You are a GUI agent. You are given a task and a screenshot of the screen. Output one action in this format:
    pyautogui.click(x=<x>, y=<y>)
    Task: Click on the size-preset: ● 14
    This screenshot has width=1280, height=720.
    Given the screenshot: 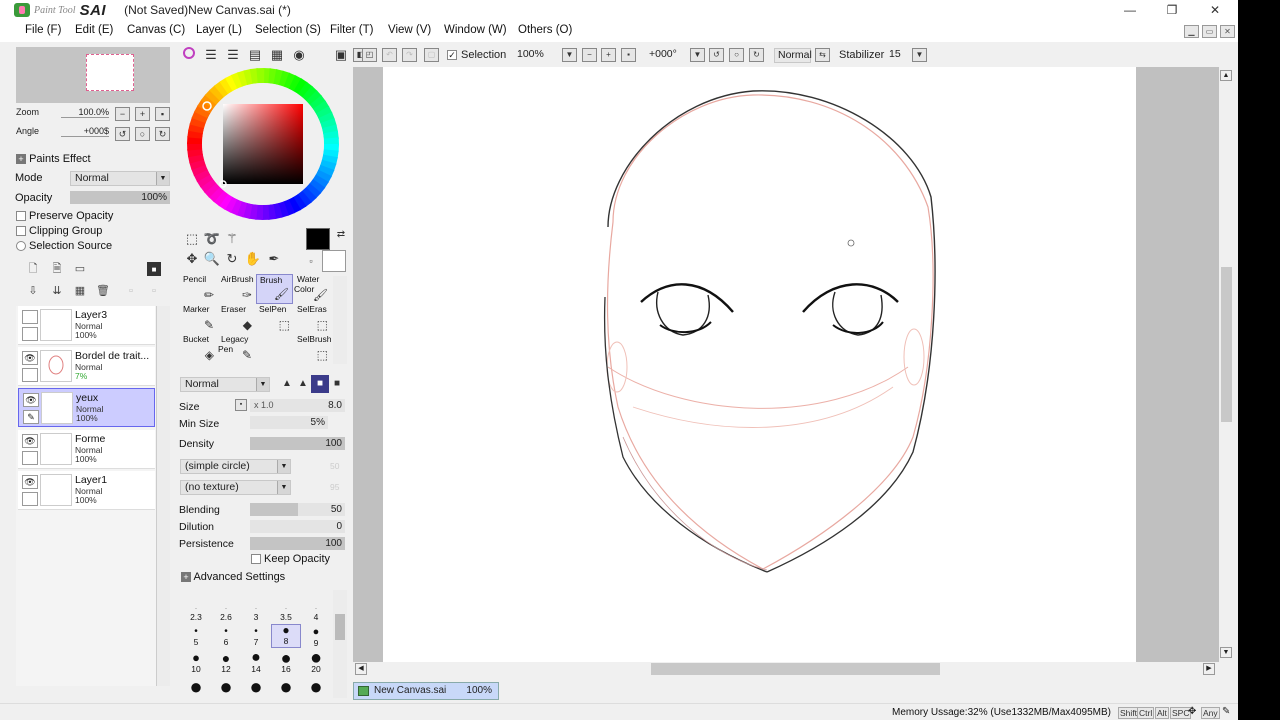 What is the action you would take?
    pyautogui.click(x=256, y=662)
    